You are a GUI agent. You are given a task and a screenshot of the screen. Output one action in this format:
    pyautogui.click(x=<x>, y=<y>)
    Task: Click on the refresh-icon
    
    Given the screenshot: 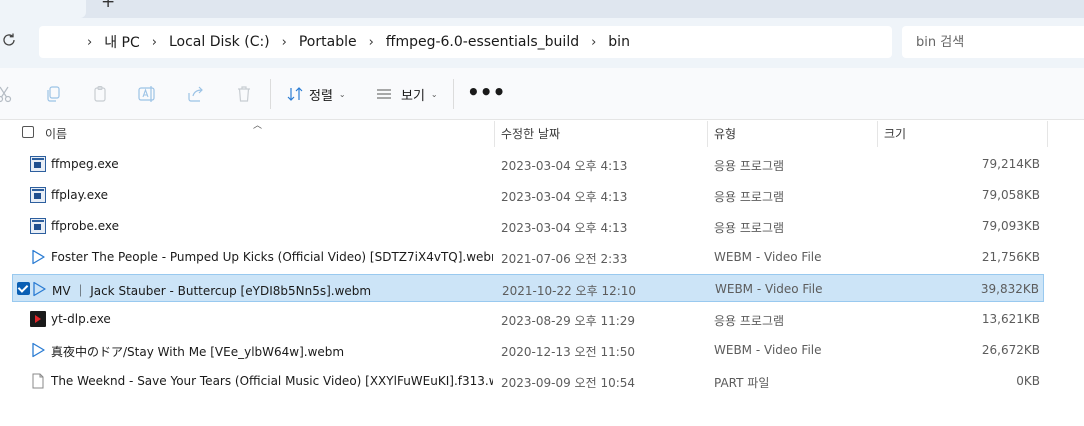 What is the action you would take?
    pyautogui.click(x=10, y=41)
    